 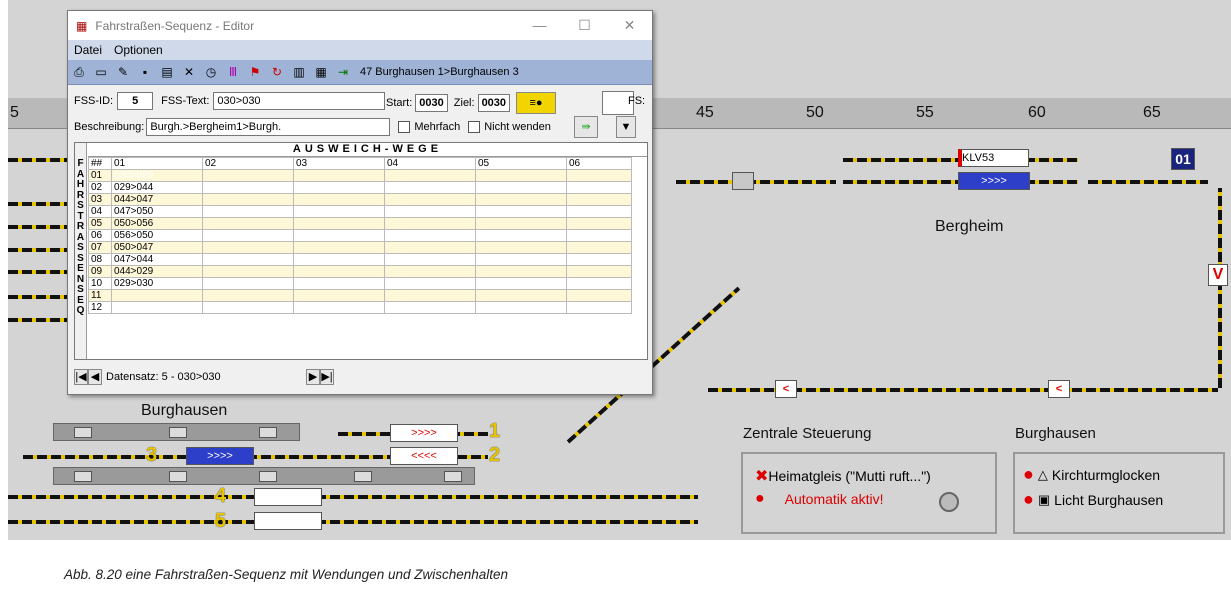 What do you see at coordinates (993, 158) in the screenshot?
I see `train-klv53: KLV53` at bounding box center [993, 158].